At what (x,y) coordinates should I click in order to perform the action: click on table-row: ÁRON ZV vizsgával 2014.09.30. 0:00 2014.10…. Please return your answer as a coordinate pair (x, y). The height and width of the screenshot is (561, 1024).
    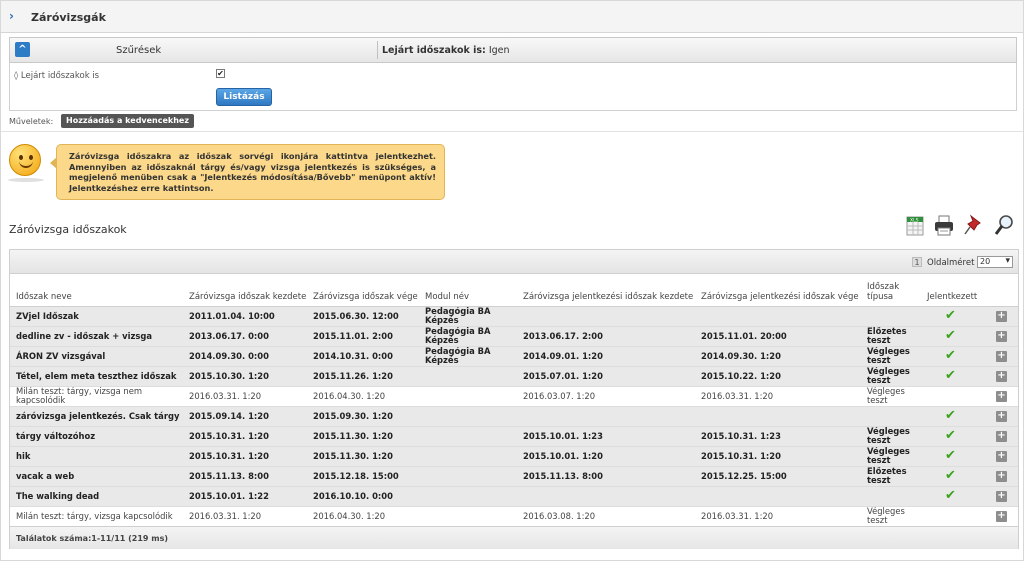
    Looking at the image, I should click on (514, 356).